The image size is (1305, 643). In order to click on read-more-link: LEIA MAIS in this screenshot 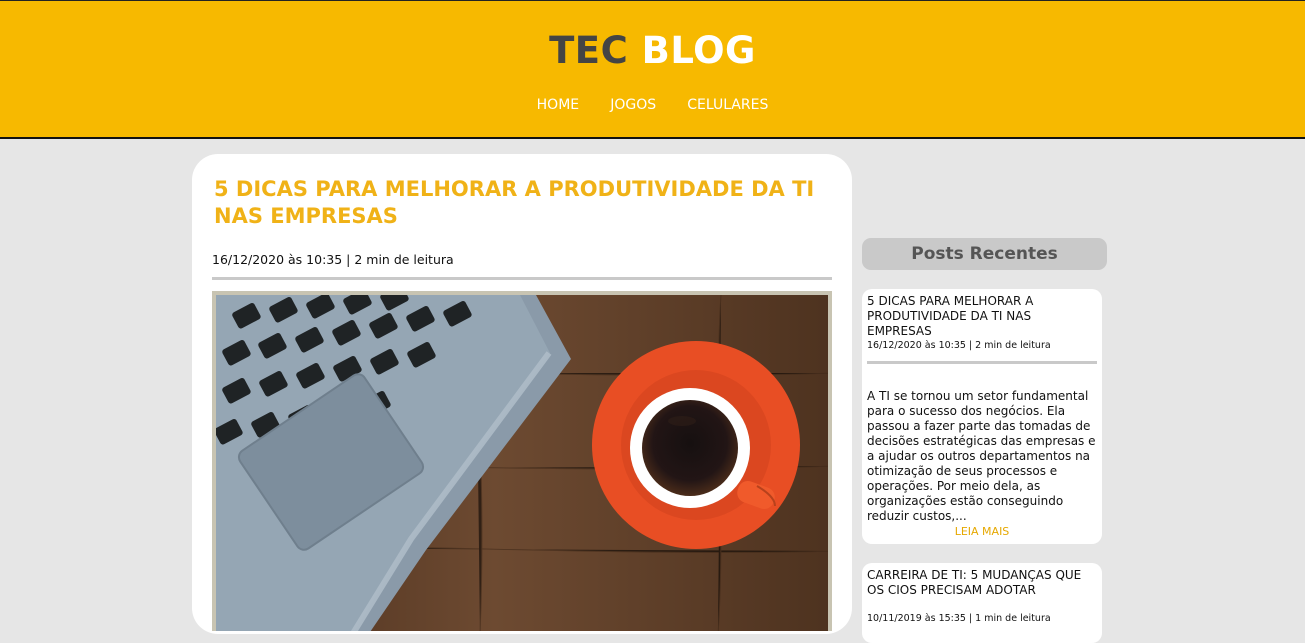, I will do `click(982, 531)`.